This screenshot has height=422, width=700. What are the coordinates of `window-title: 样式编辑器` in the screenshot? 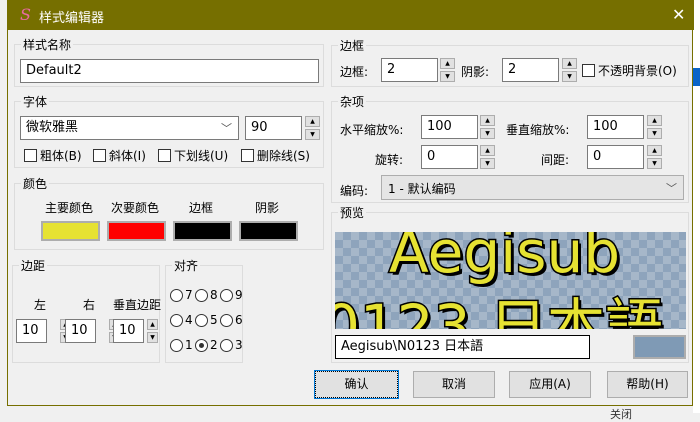 It's located at (72, 18).